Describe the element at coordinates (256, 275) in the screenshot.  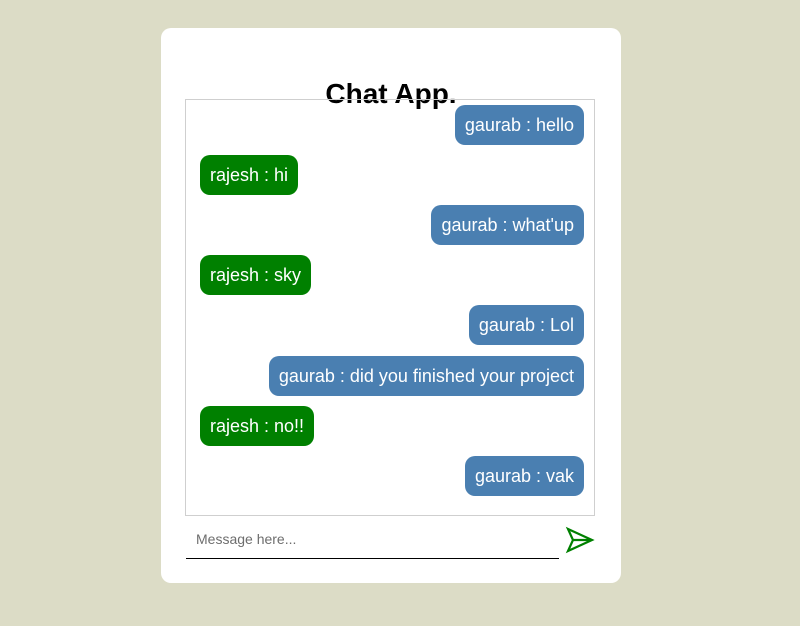
I see `message-bubble-incoming: rajesh : sky` at that location.